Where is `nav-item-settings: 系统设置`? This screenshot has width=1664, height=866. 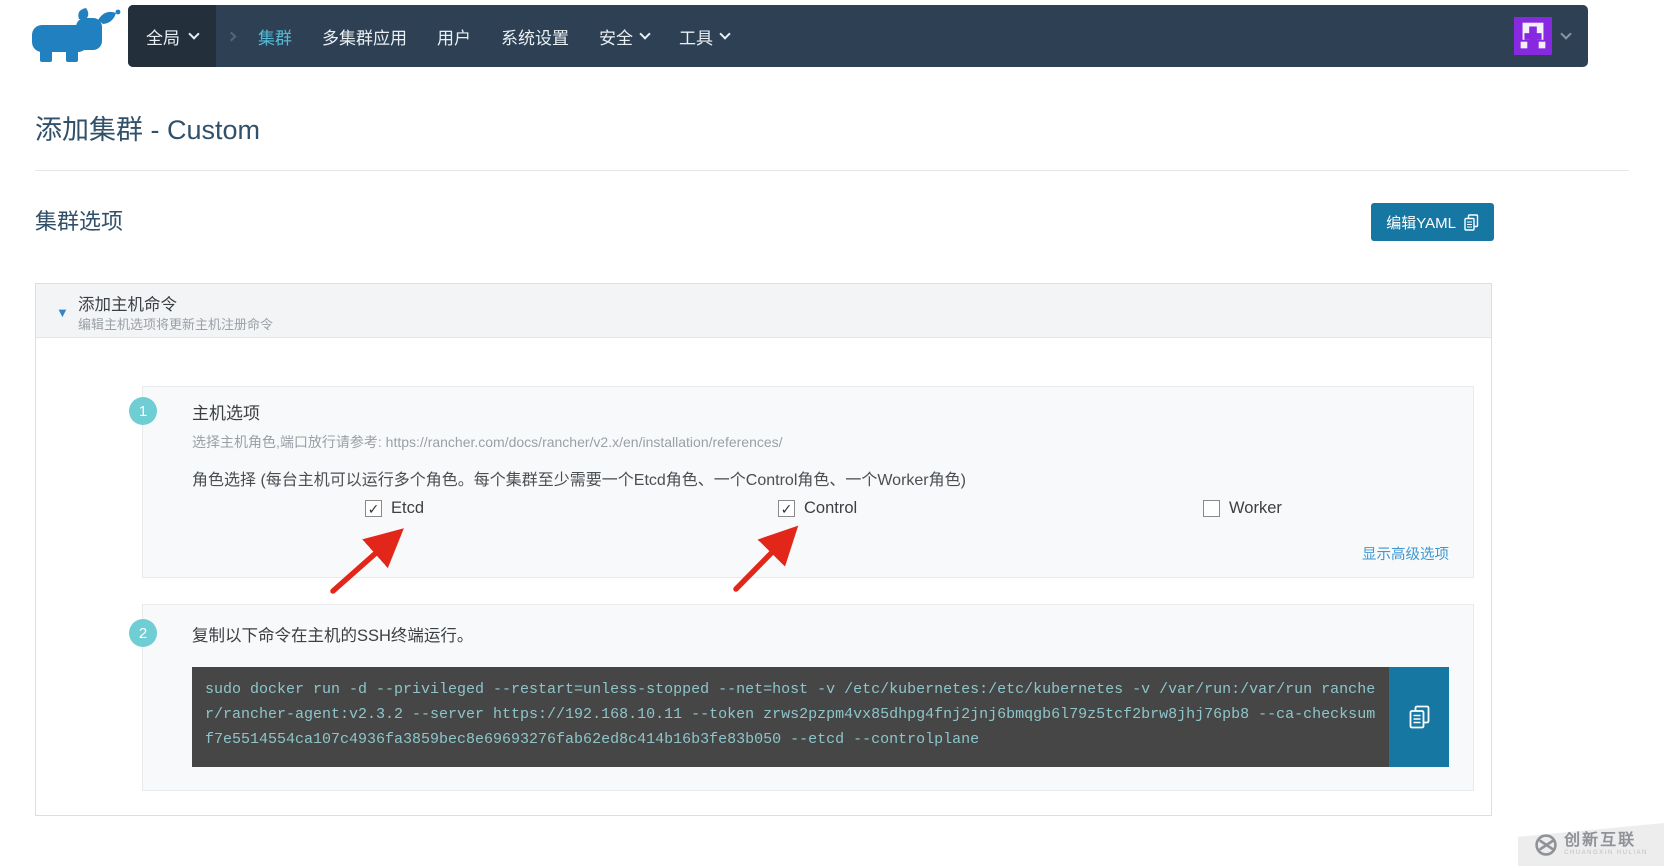
nav-item-settings: 系统设置 is located at coordinates (535, 36).